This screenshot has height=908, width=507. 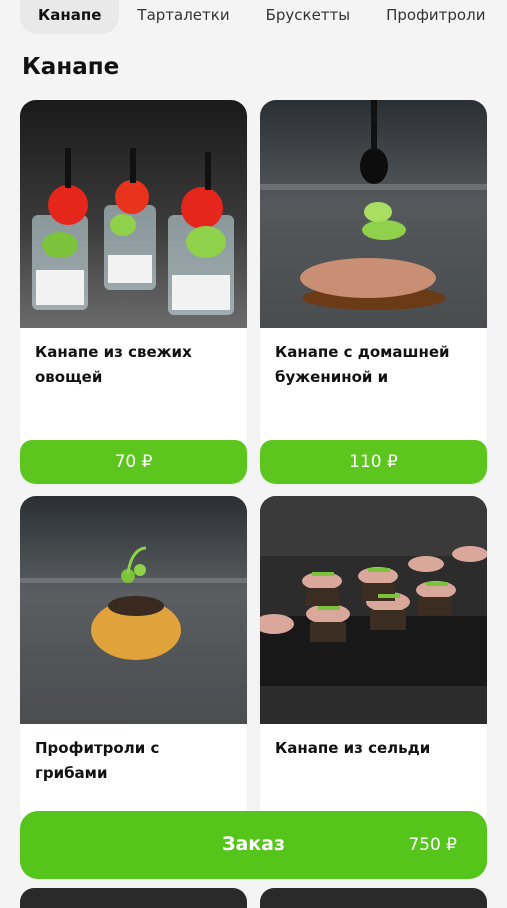 I want to click on tab-tartlets: Тарталетки, so click(x=183, y=17).